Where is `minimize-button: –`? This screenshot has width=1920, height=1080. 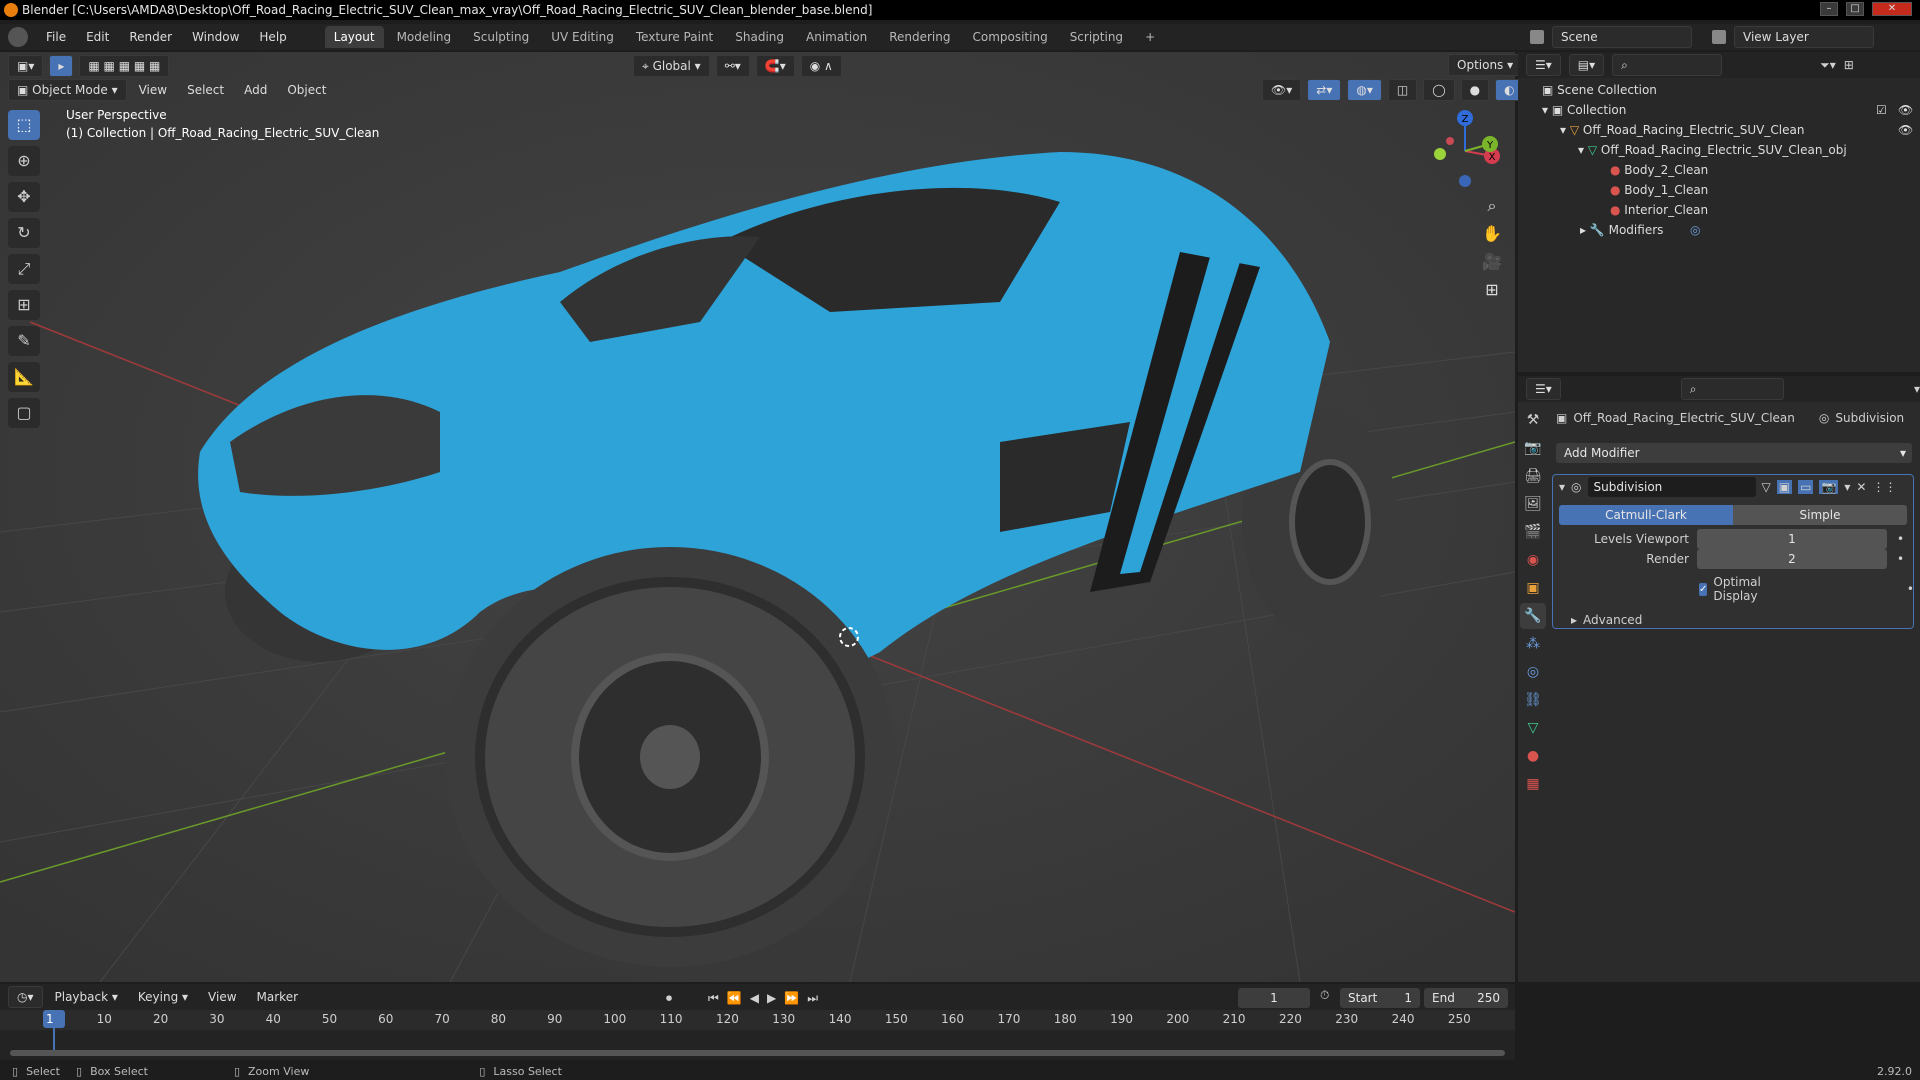
minimize-button: – is located at coordinates (1829, 9).